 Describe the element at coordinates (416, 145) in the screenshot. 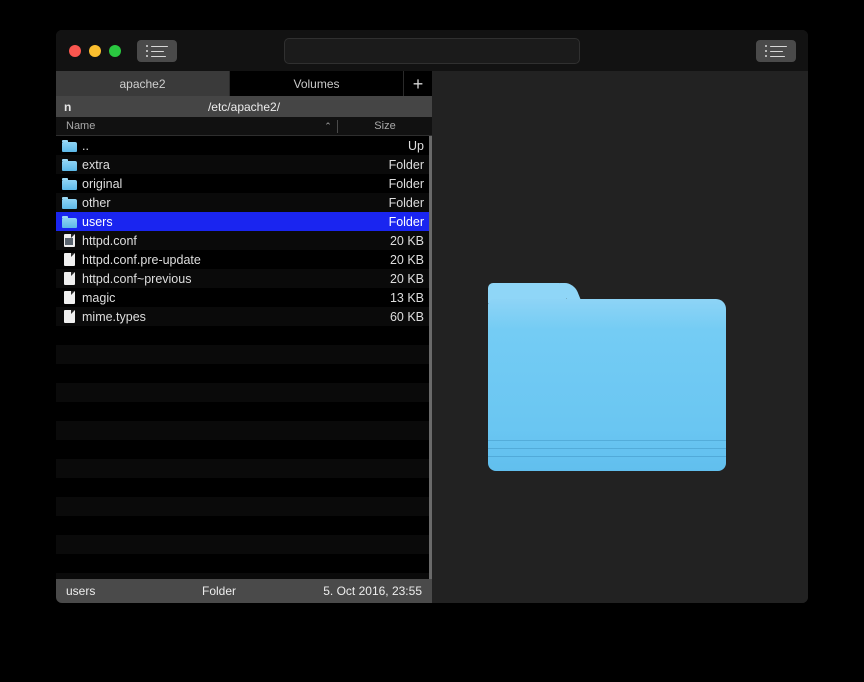

I see `file-size: Up` at that location.